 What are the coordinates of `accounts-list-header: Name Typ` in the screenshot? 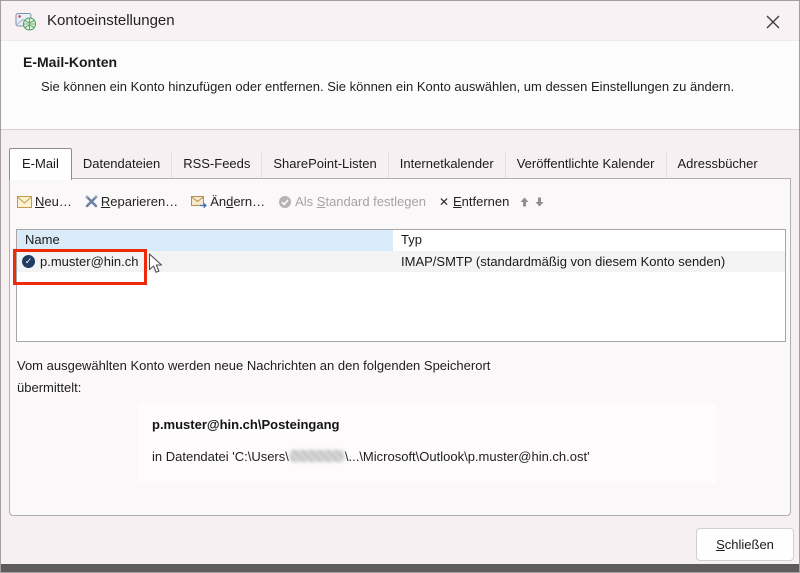 It's located at (401, 240).